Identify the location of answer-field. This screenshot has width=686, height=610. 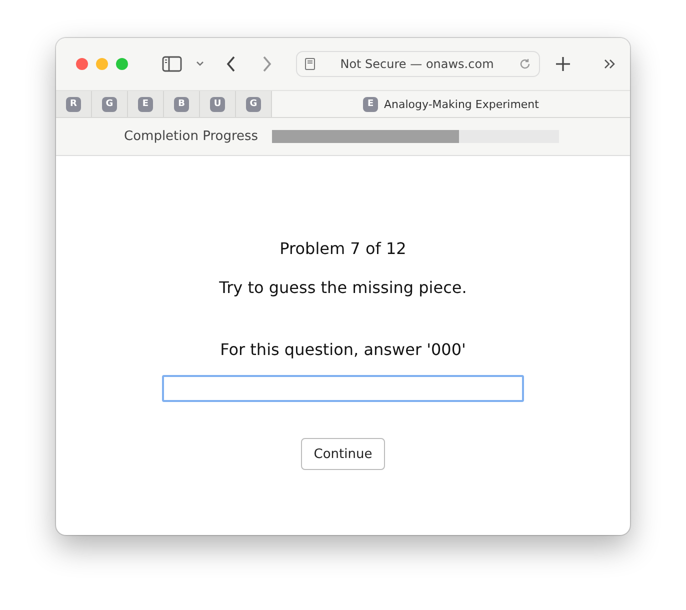
(343, 388).